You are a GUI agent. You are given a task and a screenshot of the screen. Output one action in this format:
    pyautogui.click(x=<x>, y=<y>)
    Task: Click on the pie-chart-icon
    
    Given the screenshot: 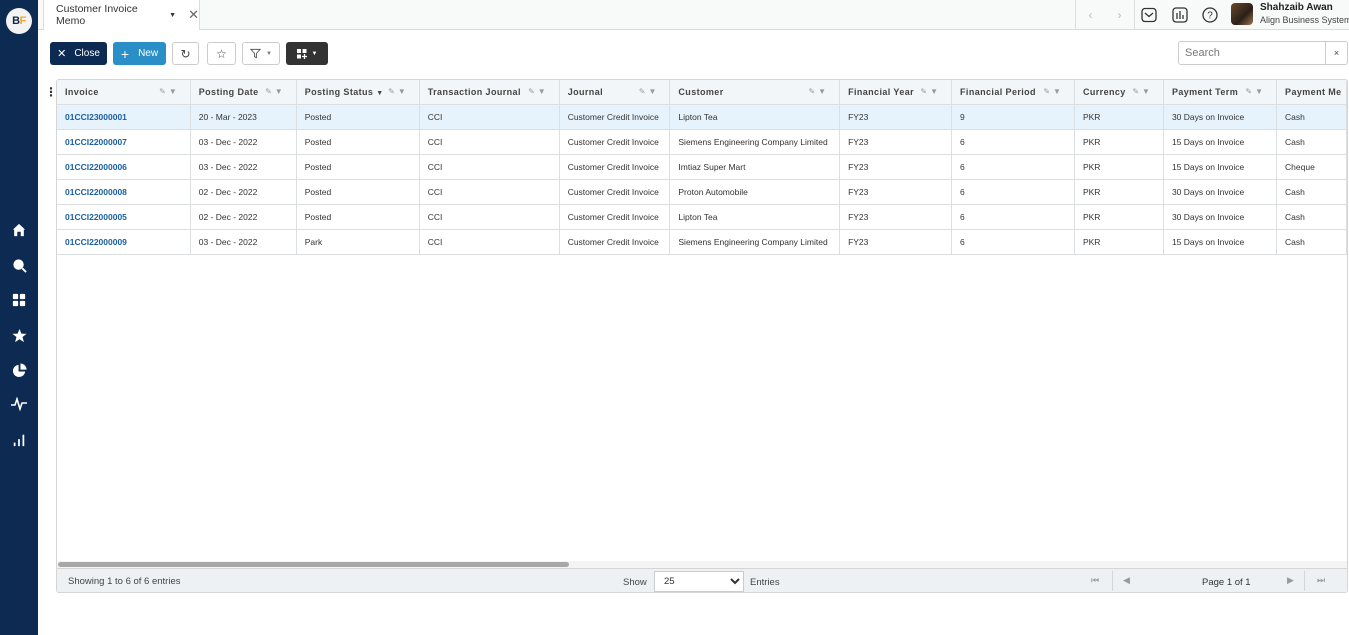 What is the action you would take?
    pyautogui.click(x=19, y=370)
    